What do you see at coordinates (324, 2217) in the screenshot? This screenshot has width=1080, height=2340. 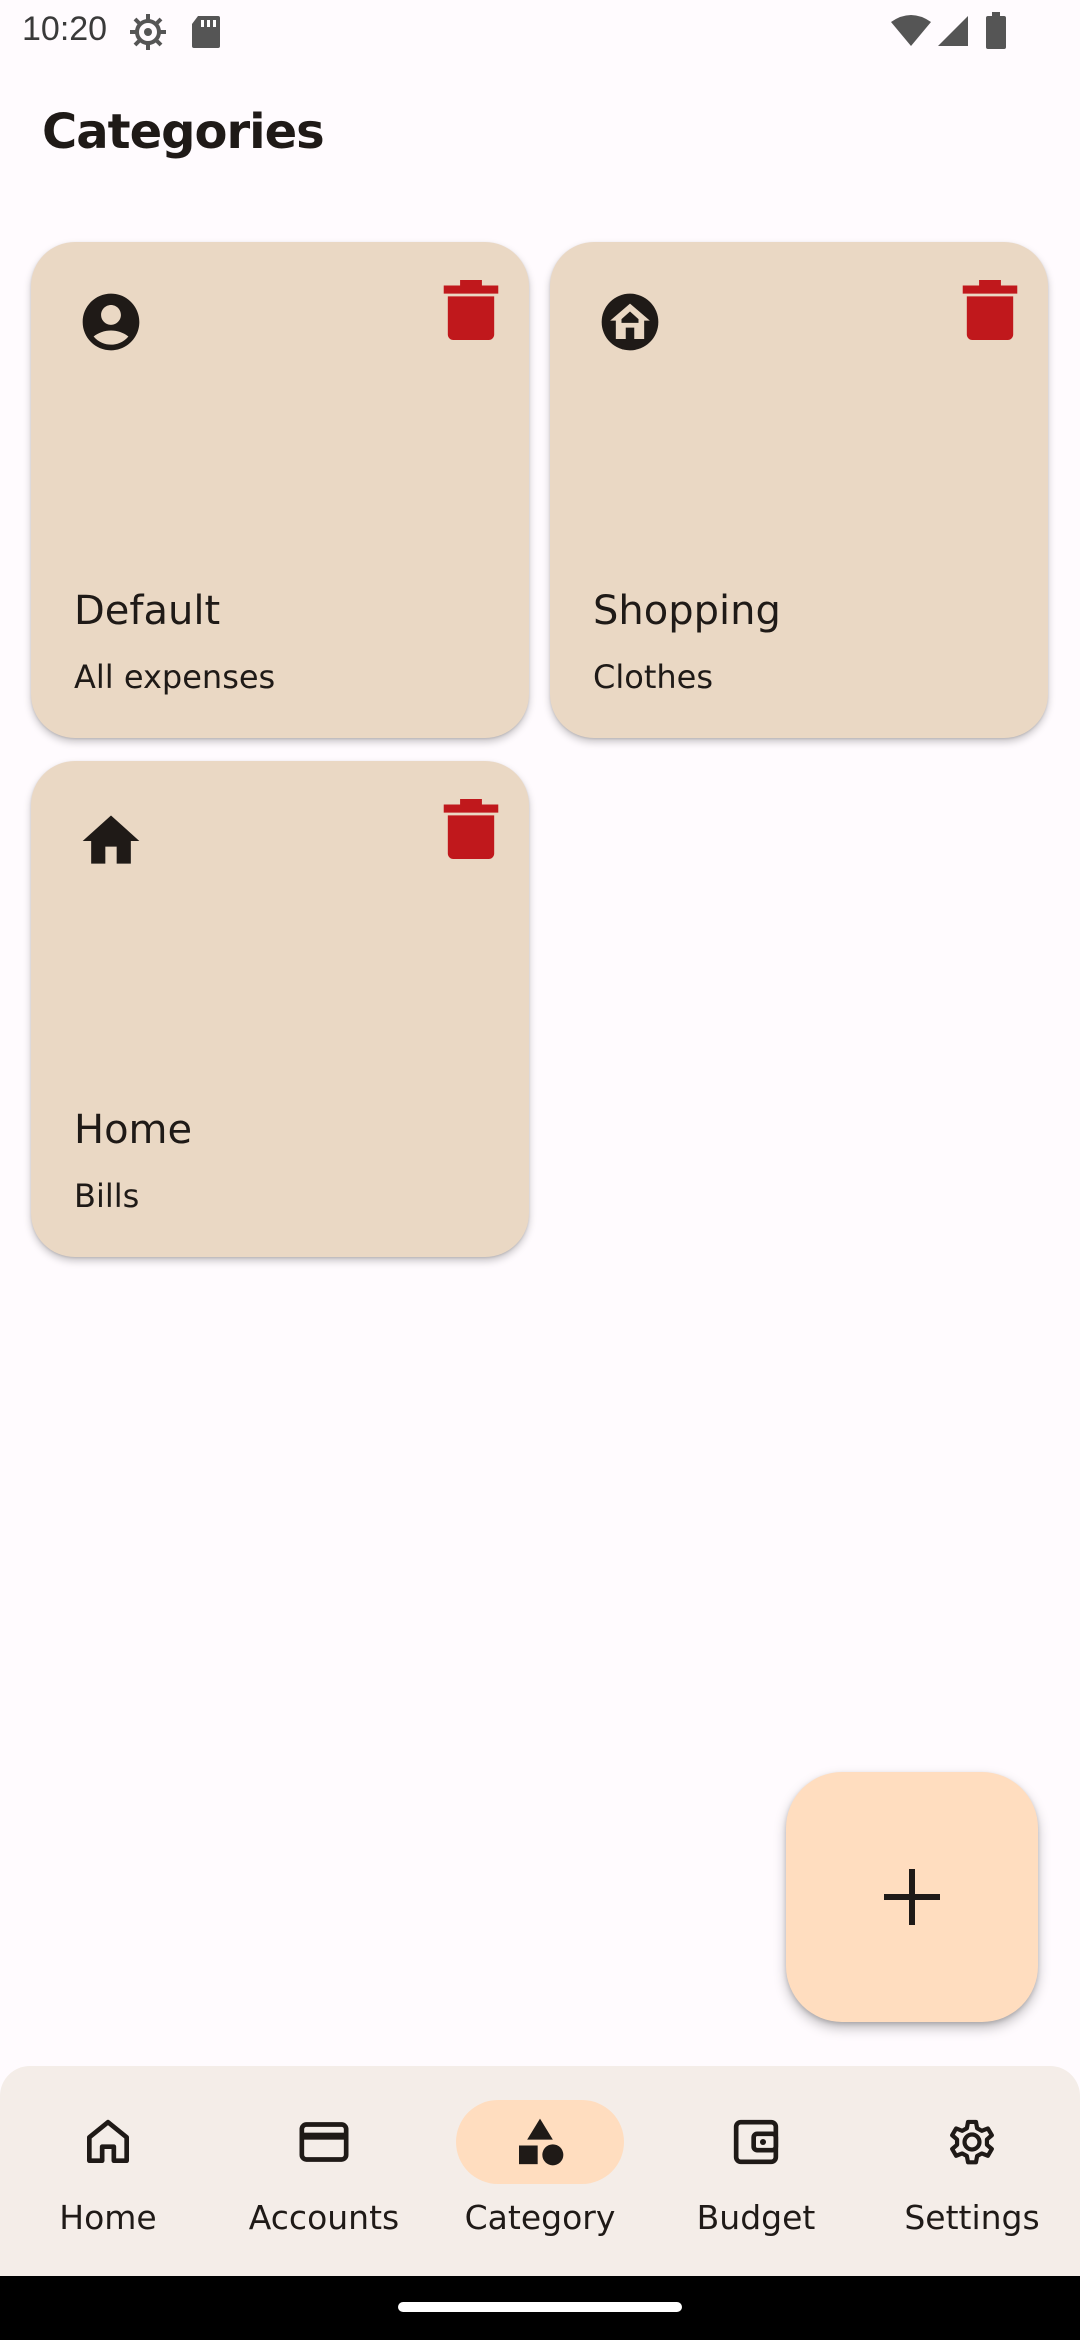 I see `nav-label: Accounts` at bounding box center [324, 2217].